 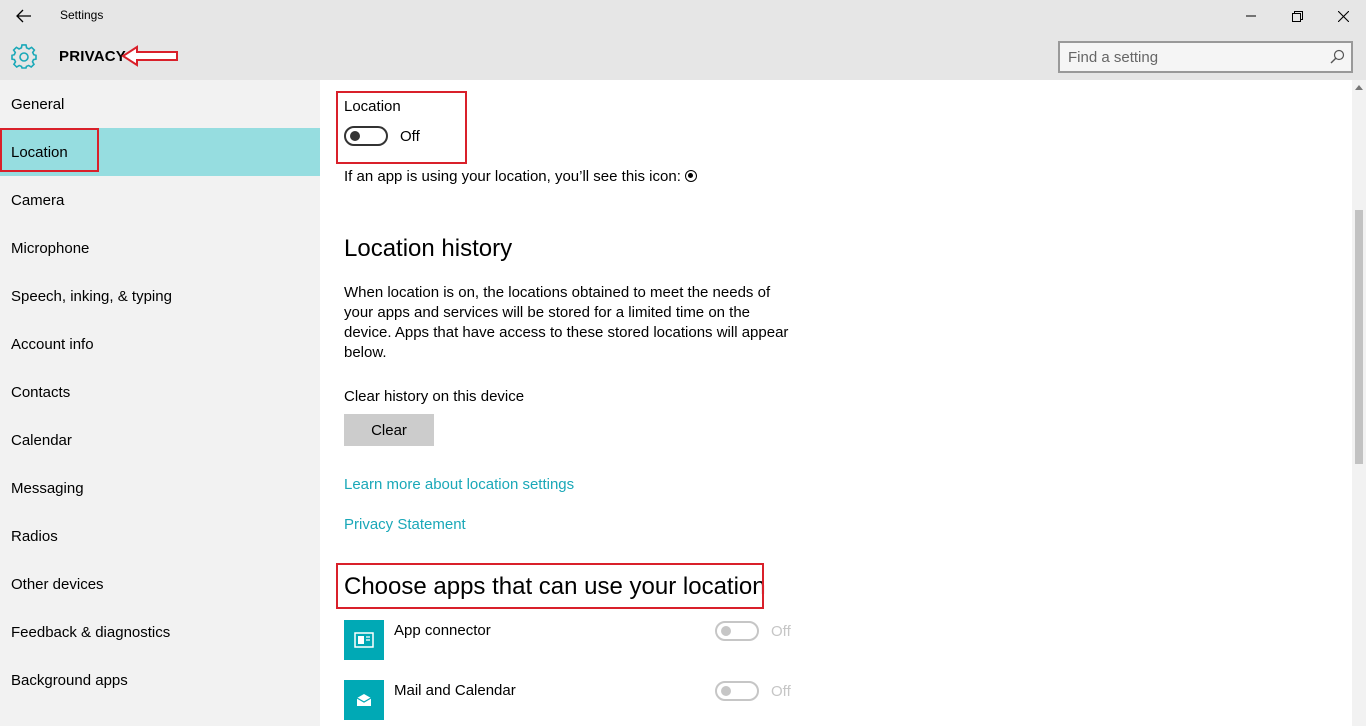 What do you see at coordinates (459, 484) in the screenshot?
I see `learn-more-link: Learn more about location settings` at bounding box center [459, 484].